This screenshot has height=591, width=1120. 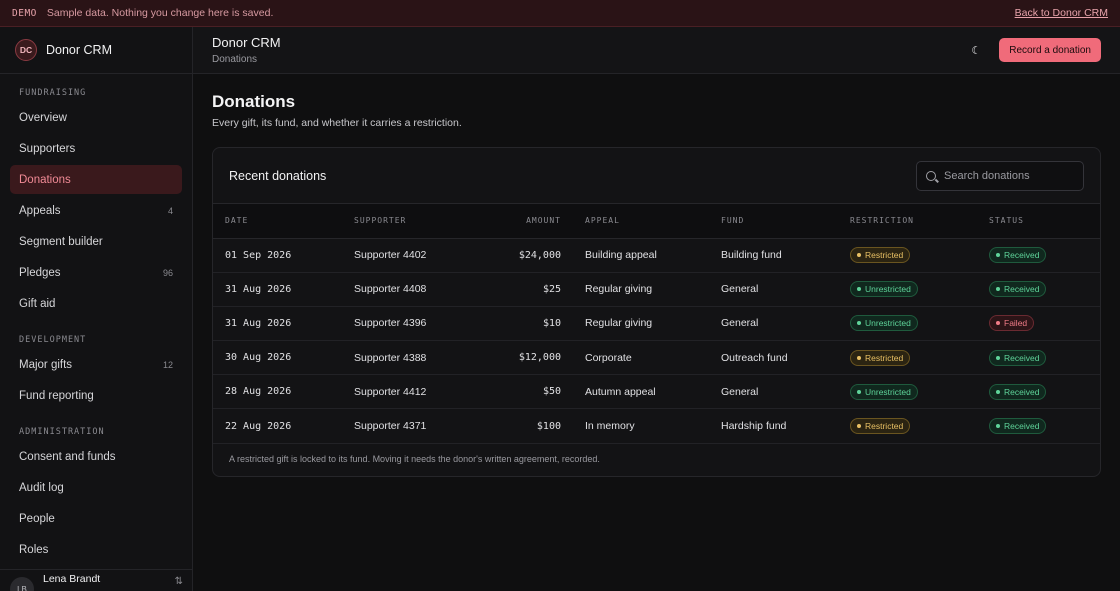 What do you see at coordinates (653, 221) in the screenshot?
I see `column-header-appeal: APPEAL` at bounding box center [653, 221].